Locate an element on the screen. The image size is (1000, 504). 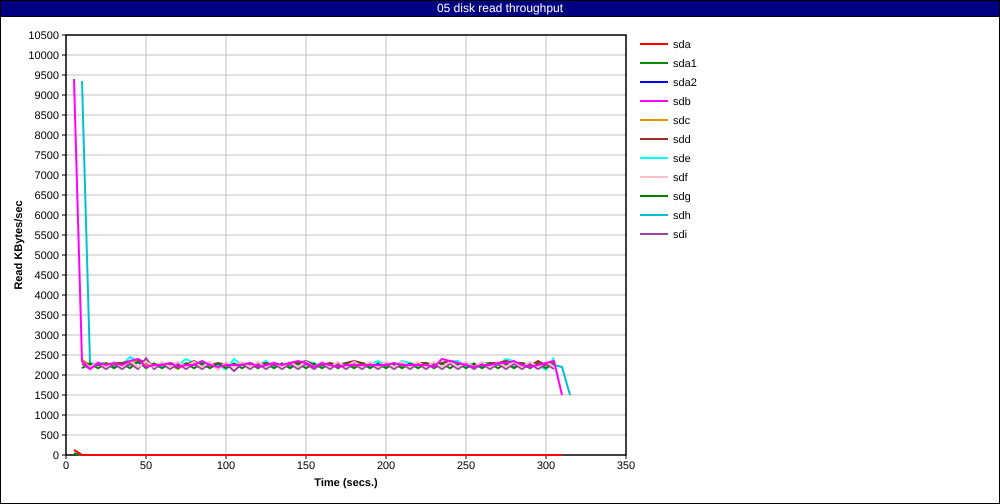
tick-label: 1500 is located at coordinates (46, 396).